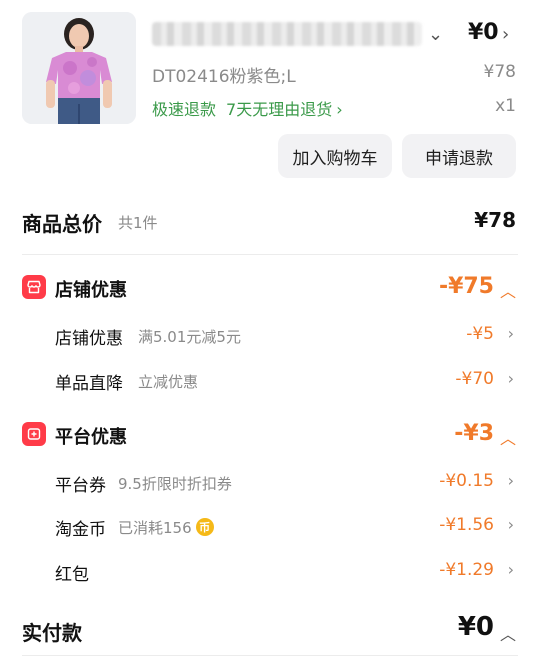  I want to click on platform-coupon-value: -¥0.15, so click(466, 481).